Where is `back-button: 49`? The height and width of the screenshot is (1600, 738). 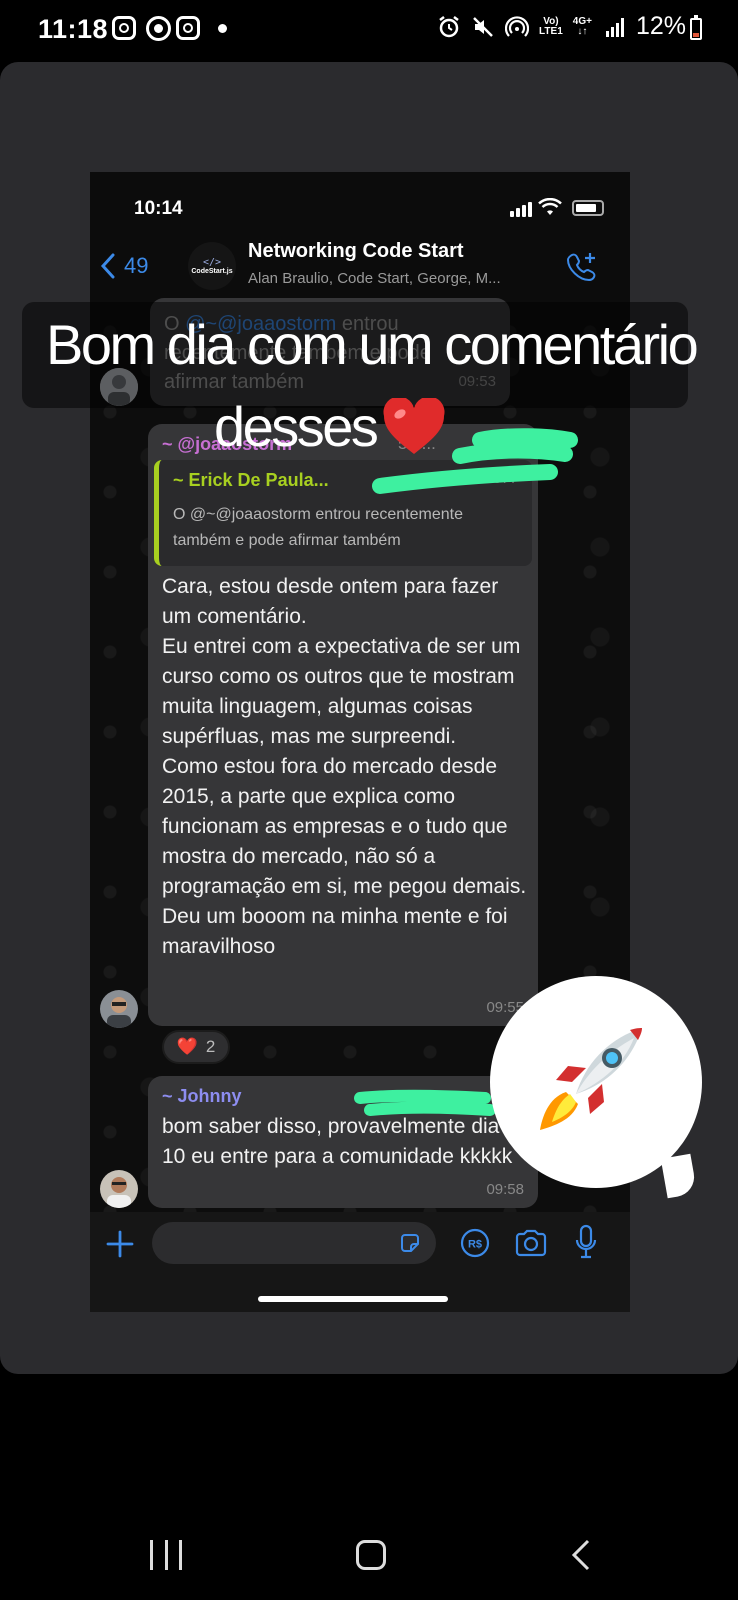 back-button: 49 is located at coordinates (124, 266).